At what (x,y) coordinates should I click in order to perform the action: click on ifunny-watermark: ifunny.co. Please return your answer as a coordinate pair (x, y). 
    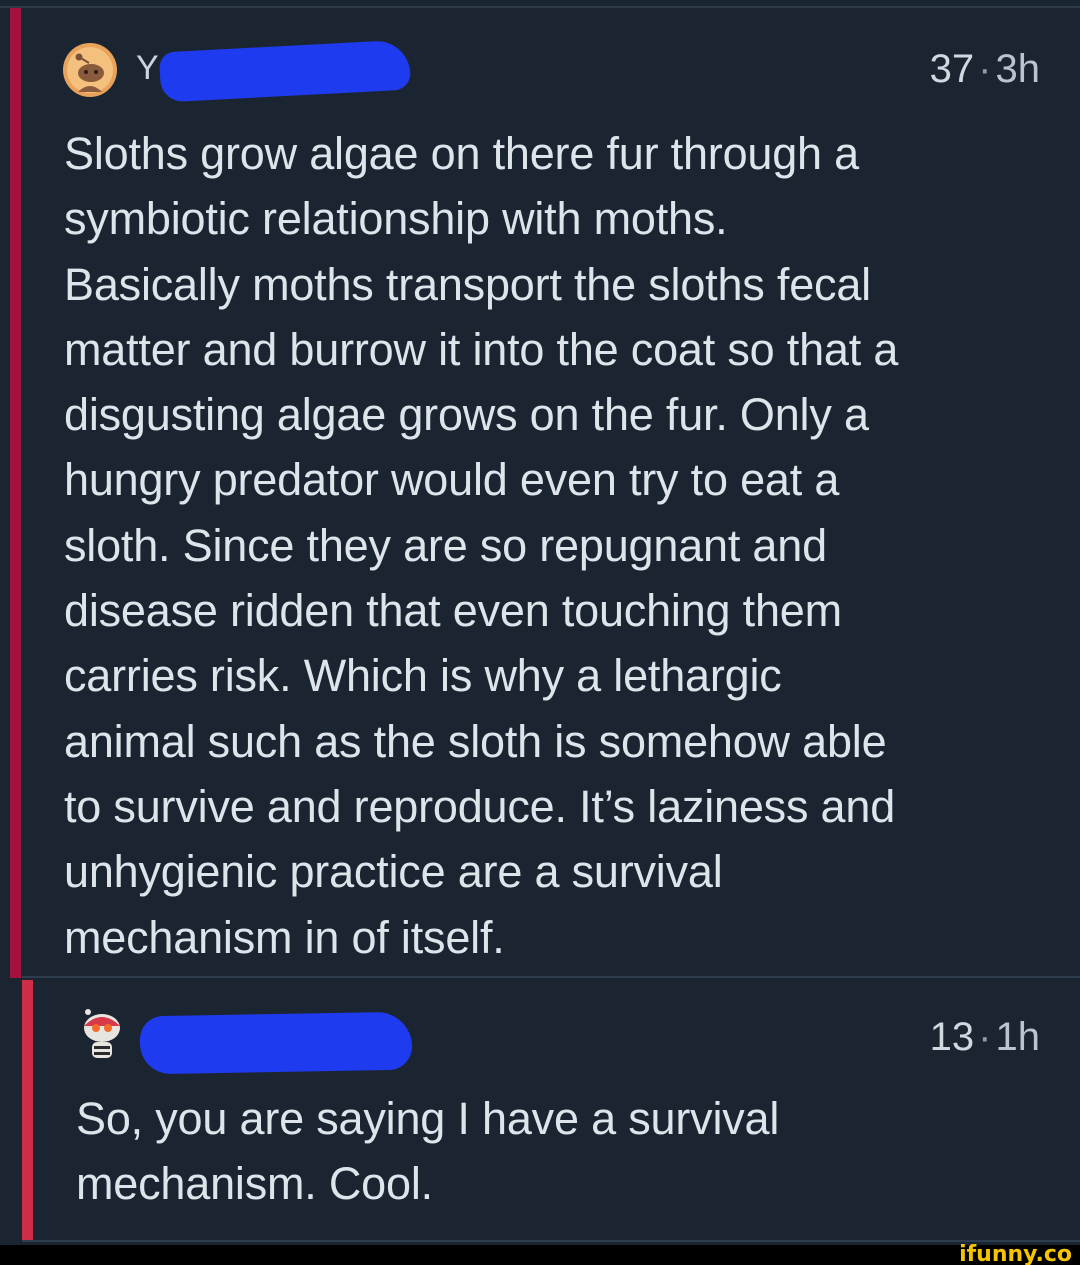
    Looking at the image, I should click on (1015, 1253).